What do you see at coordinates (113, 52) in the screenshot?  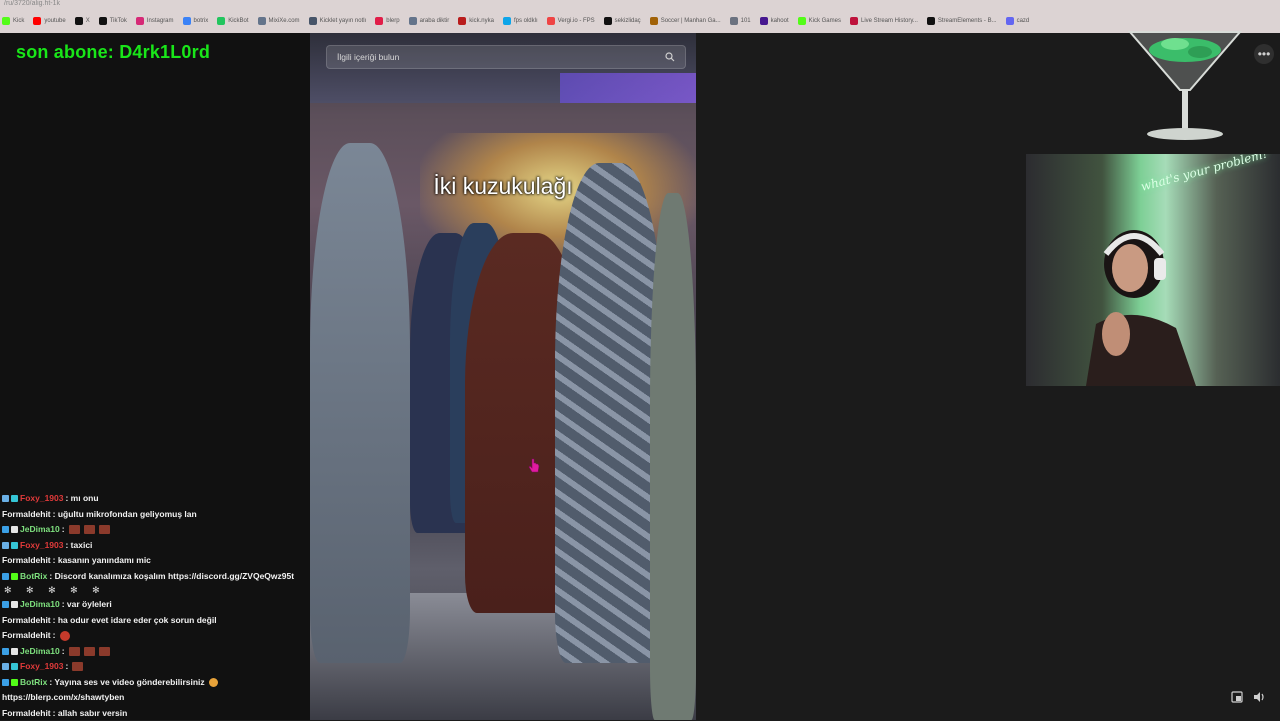 I see `last-subscriber-label: son abone: D4rk1L0rd` at bounding box center [113, 52].